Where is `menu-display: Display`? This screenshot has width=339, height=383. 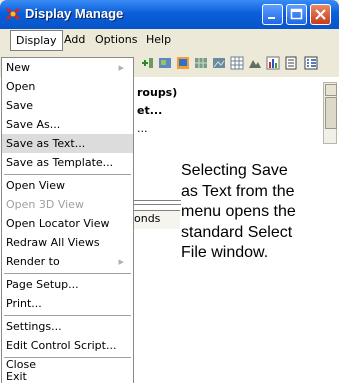 menu-display: Display is located at coordinates (36, 40).